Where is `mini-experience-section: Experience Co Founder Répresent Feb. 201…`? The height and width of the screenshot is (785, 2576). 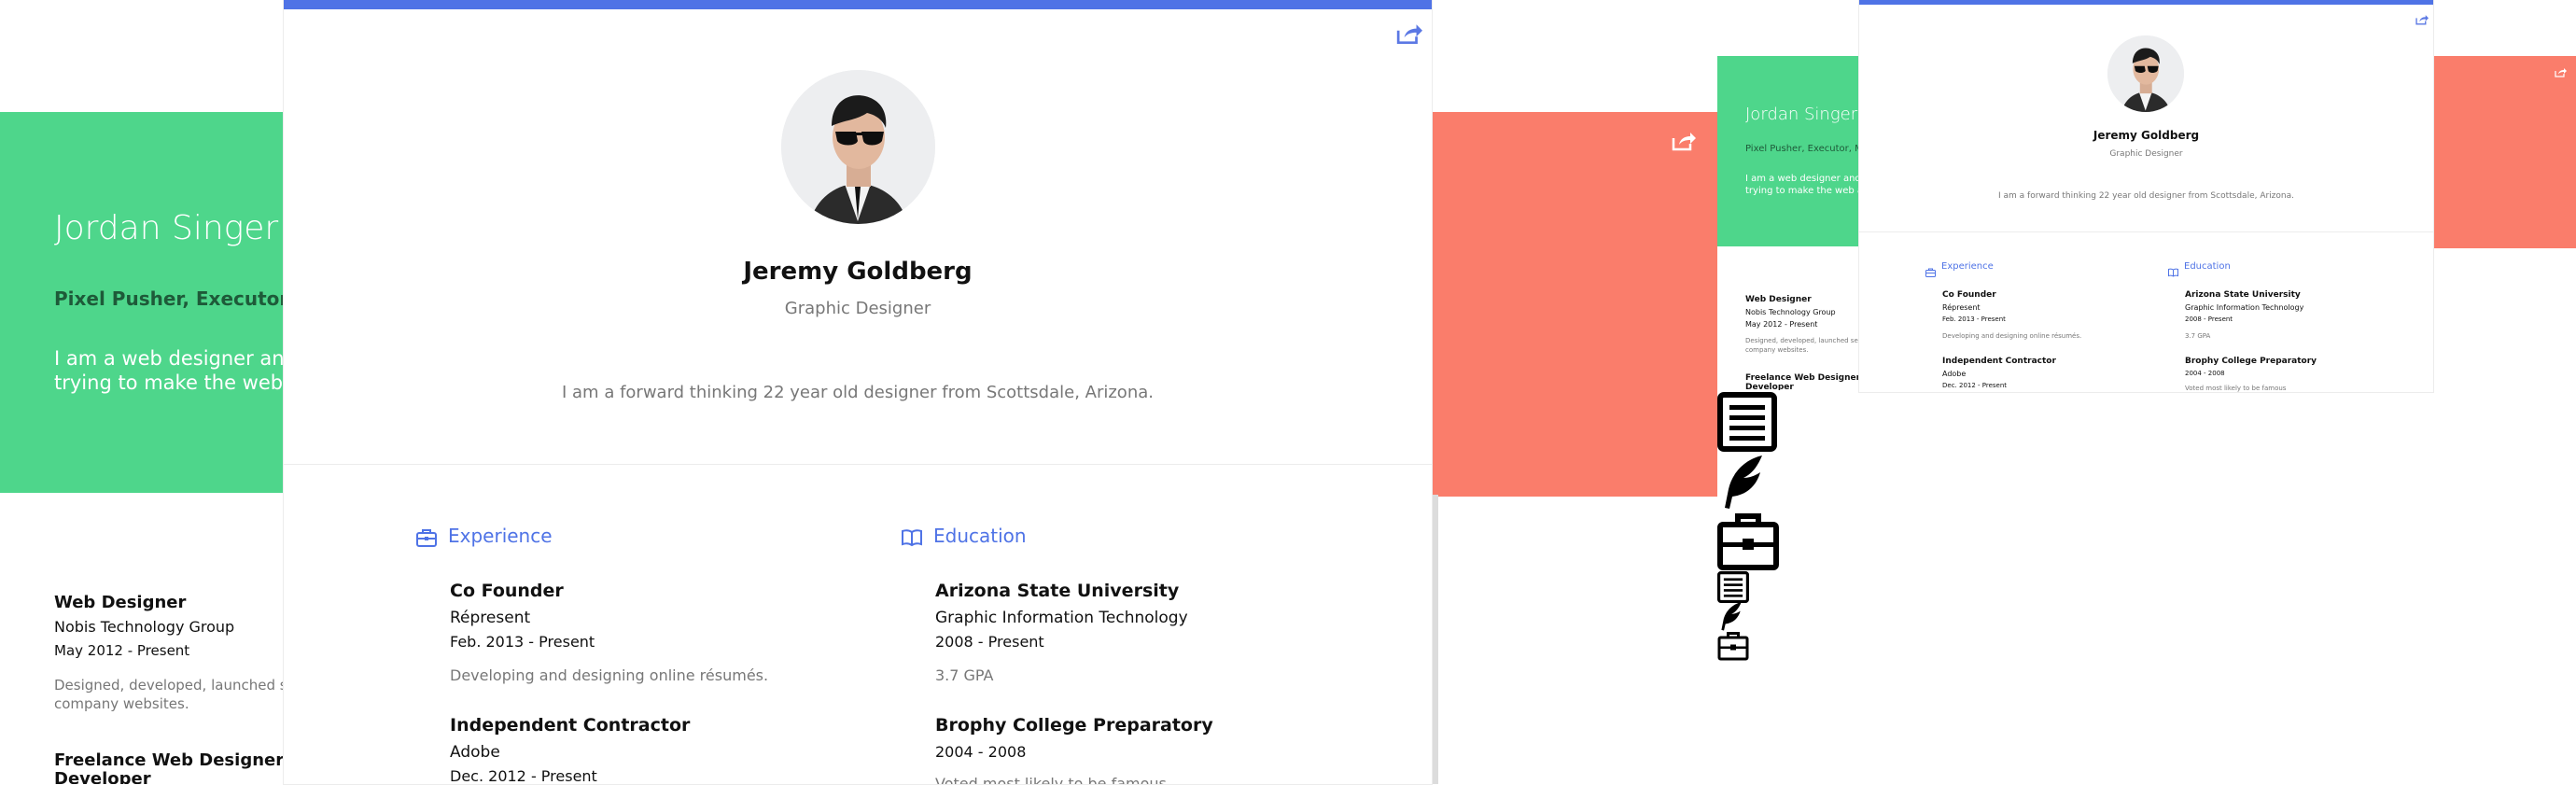 mini-experience-section: Experience Co Founder Répresent Feb. 201… is located at coordinates (2023, 326).